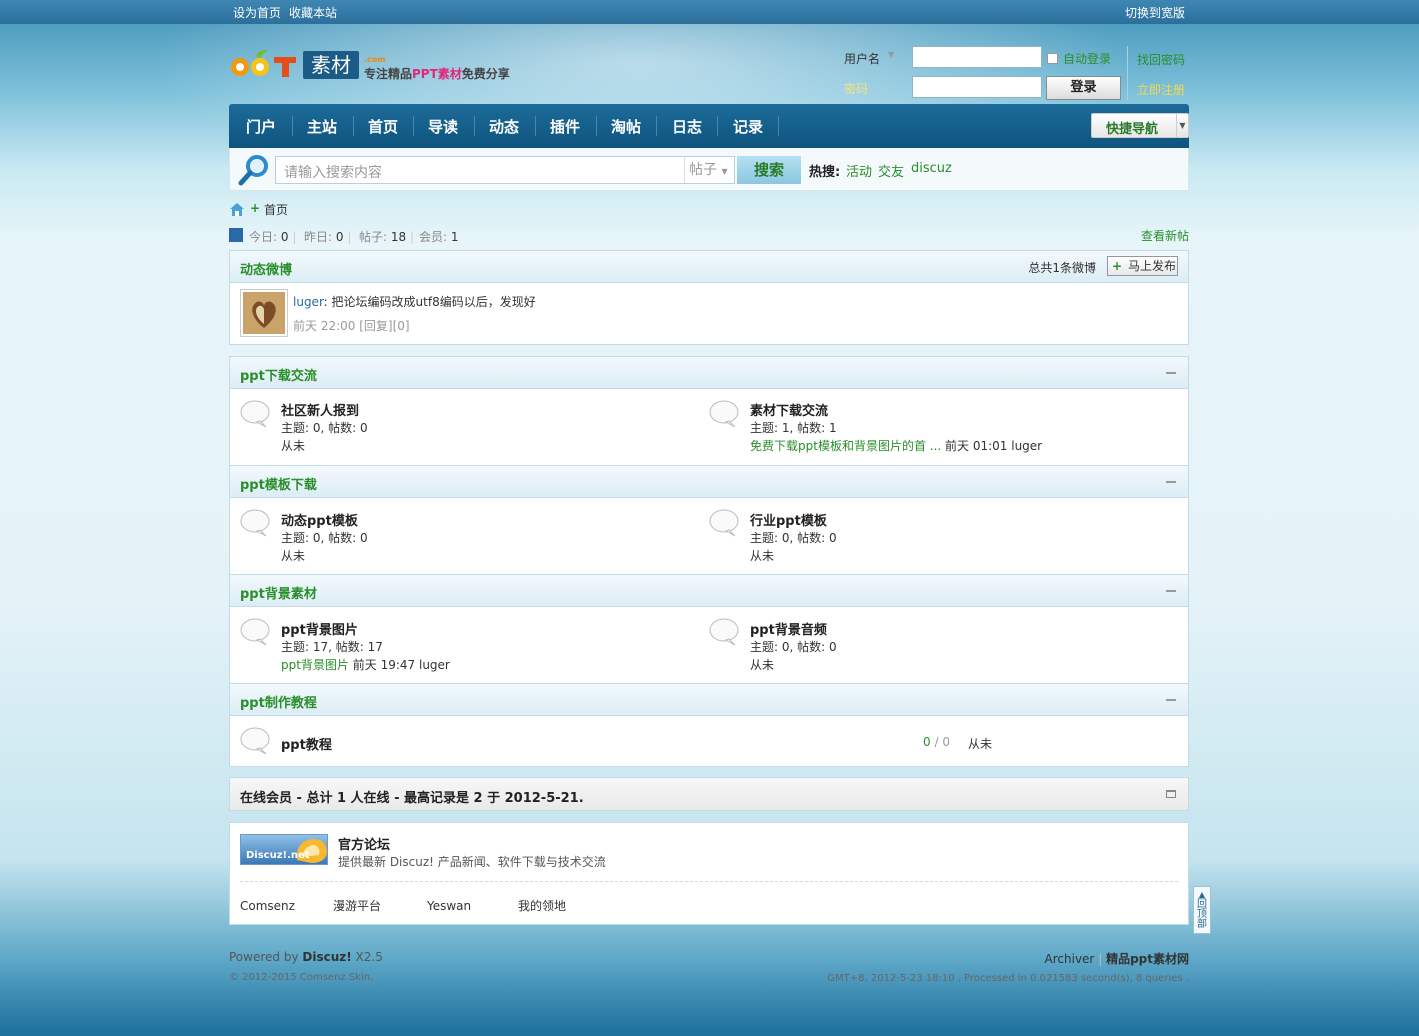  What do you see at coordinates (278, 701) in the screenshot?
I see `category-title: ppt制作教程` at bounding box center [278, 701].